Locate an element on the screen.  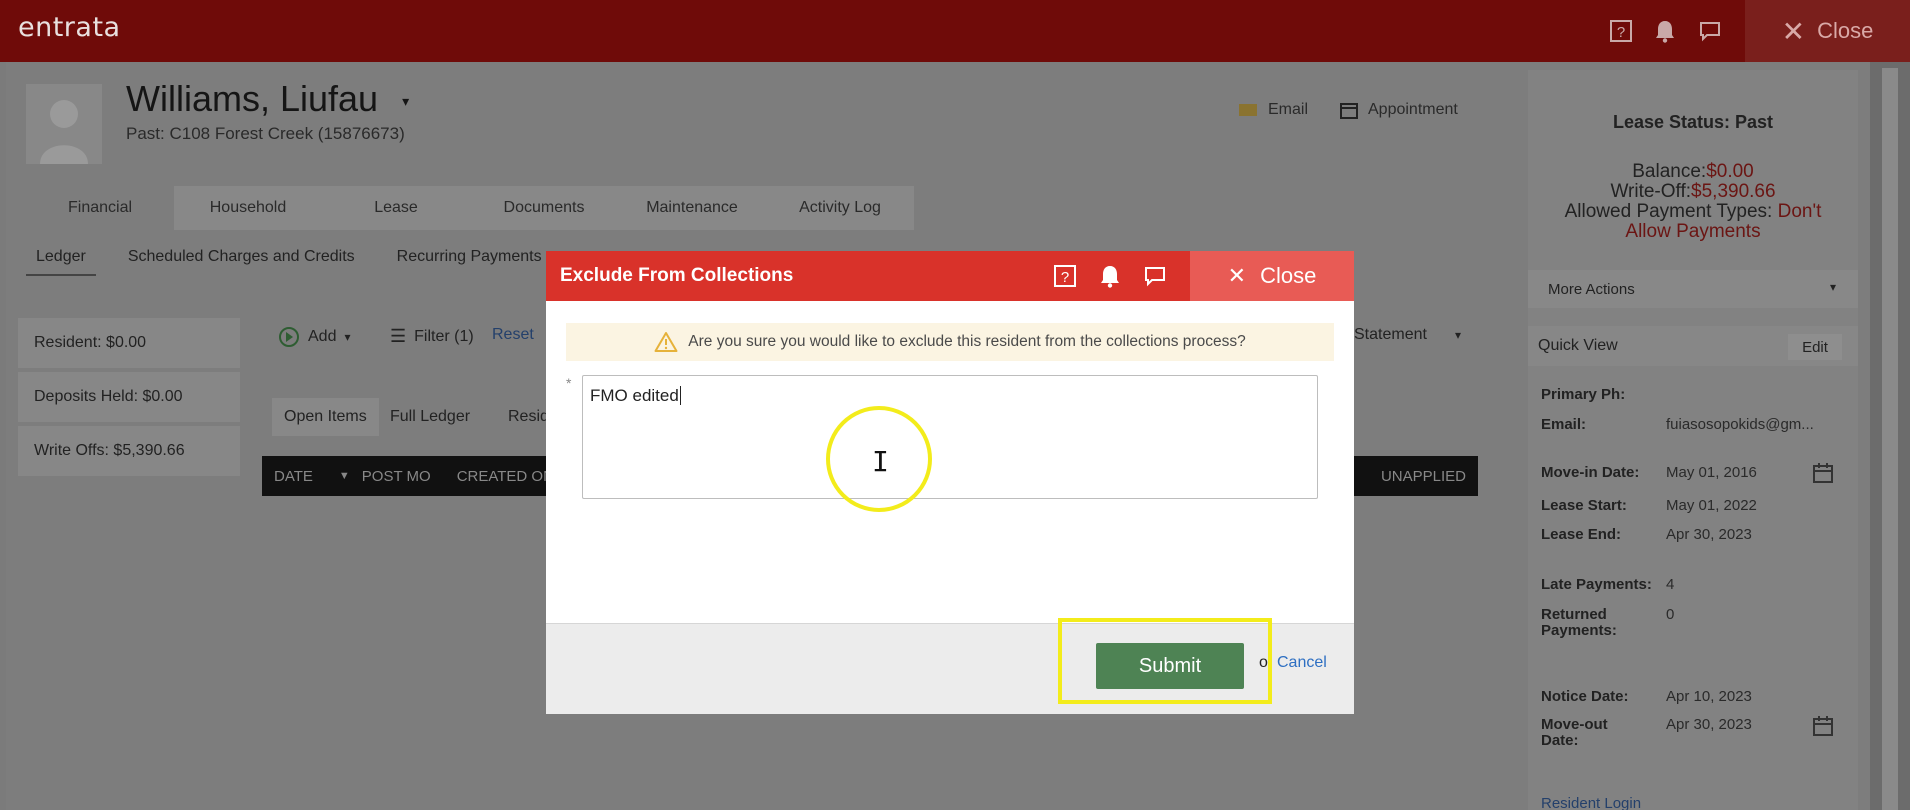
resident-name: Williams, Liufau ▾ is located at coordinates (267, 99).